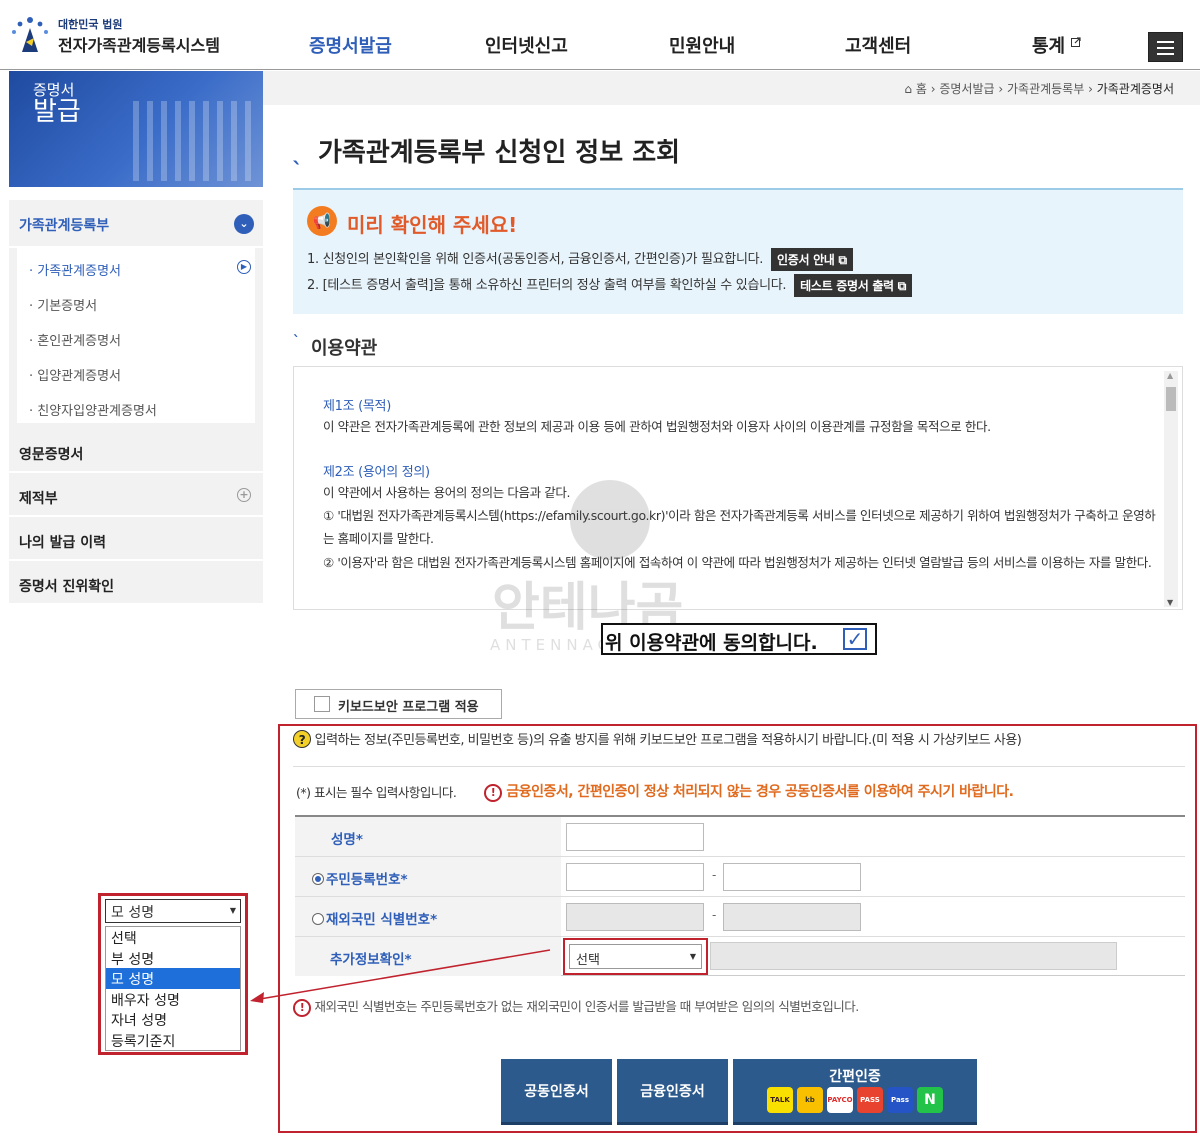 Image resolution: width=1200 pixels, height=1136 pixels. Describe the element at coordinates (173, 1040) in the screenshot. I see `dropdown-option: 등록기준지` at that location.